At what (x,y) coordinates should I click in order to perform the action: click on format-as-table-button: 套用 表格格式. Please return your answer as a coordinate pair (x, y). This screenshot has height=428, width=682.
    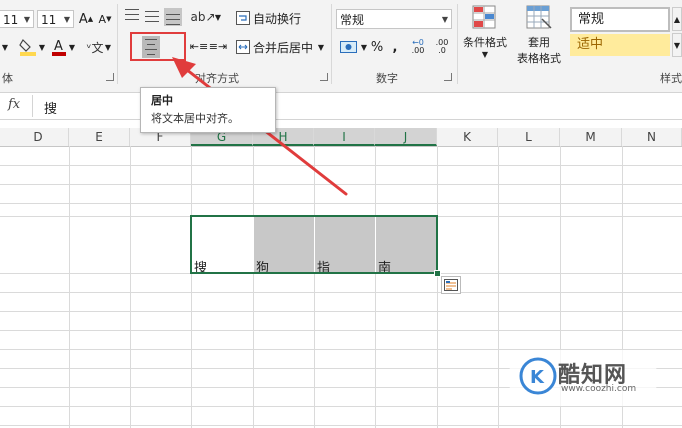
    Looking at the image, I should click on (539, 36).